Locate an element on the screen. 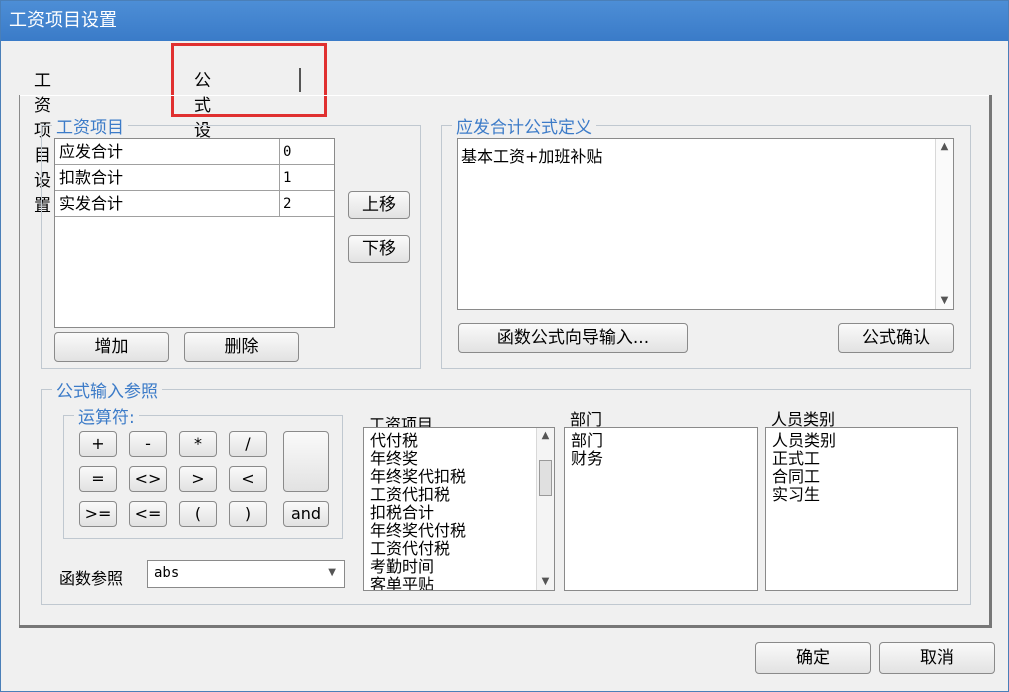 The height and width of the screenshot is (692, 1009). cancel-button: 取消 is located at coordinates (937, 658).